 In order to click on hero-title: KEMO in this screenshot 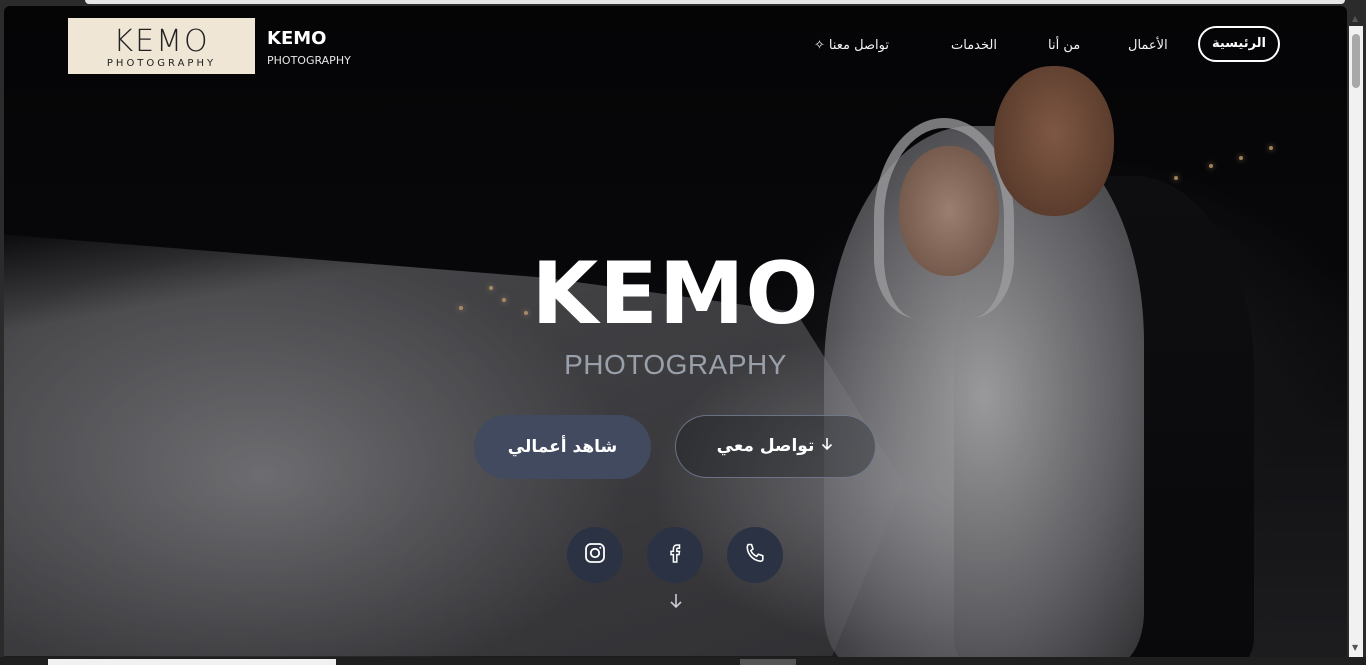, I will do `click(675, 294)`.